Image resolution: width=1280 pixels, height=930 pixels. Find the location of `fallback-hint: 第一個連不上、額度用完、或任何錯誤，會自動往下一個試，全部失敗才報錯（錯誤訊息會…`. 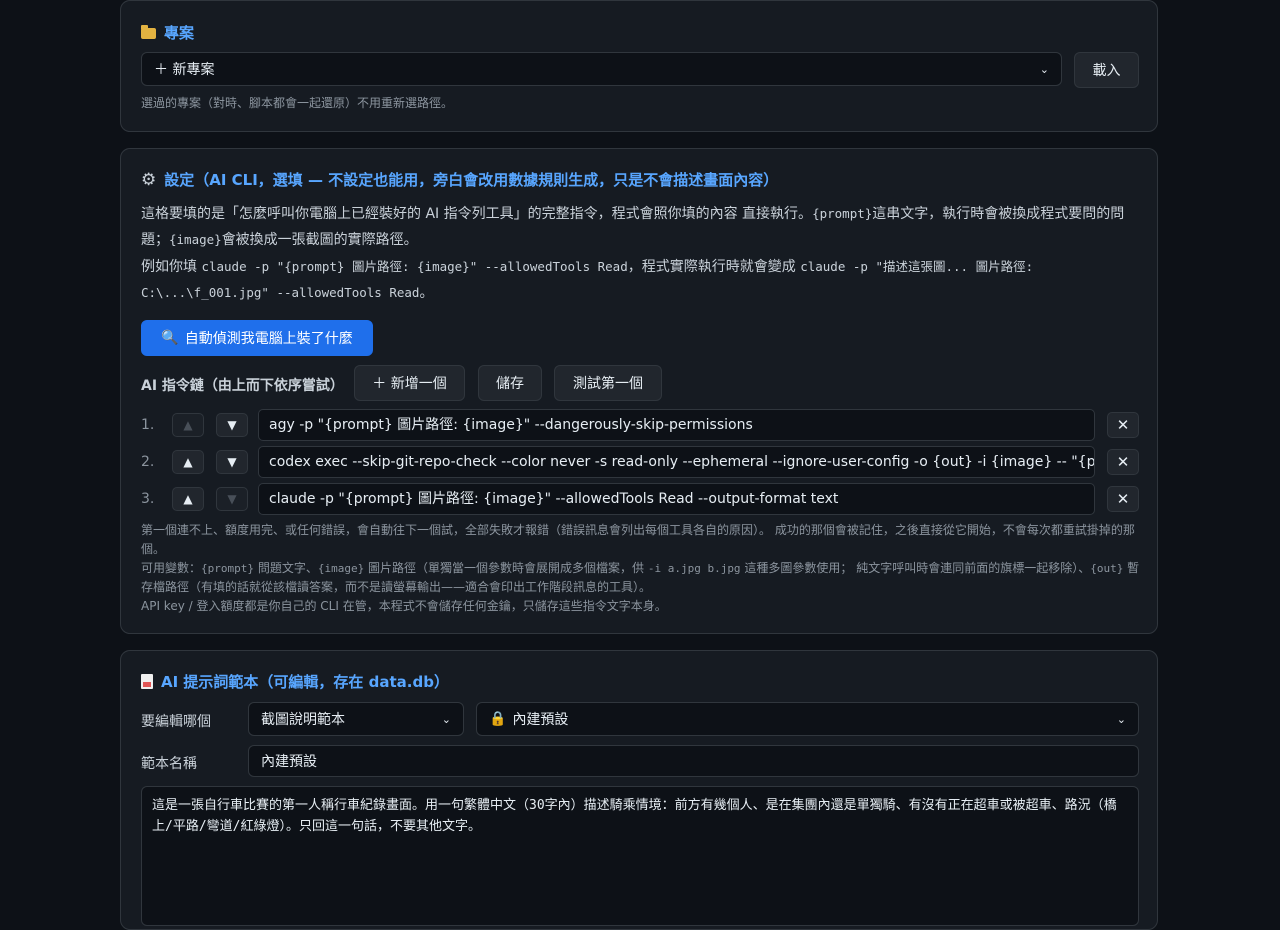

fallback-hint: 第一個連不上、額度用完、或任何錯誤，會自動往下一個試，全部失敗才報錯（錯誤訊息會… is located at coordinates (638, 539).